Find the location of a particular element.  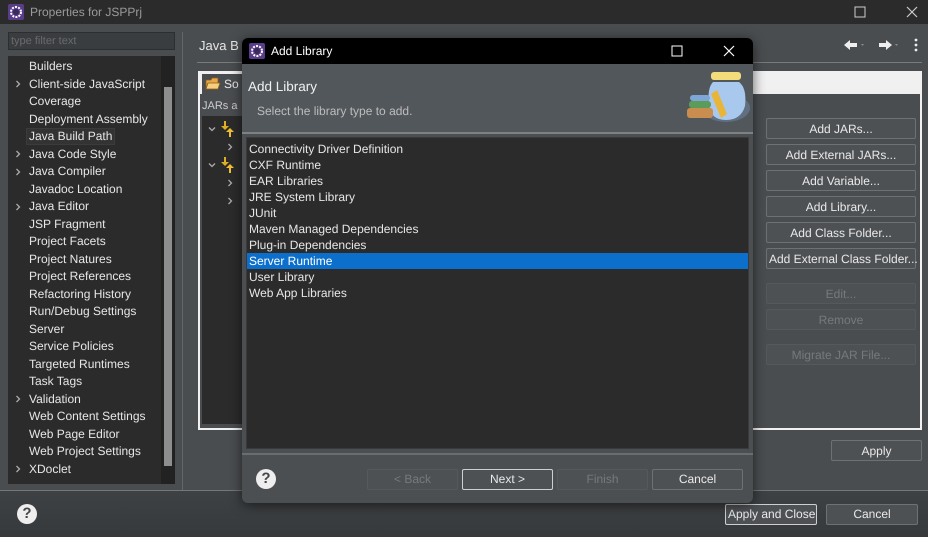

tree-item: Refactoring History is located at coordinates (80, 294).